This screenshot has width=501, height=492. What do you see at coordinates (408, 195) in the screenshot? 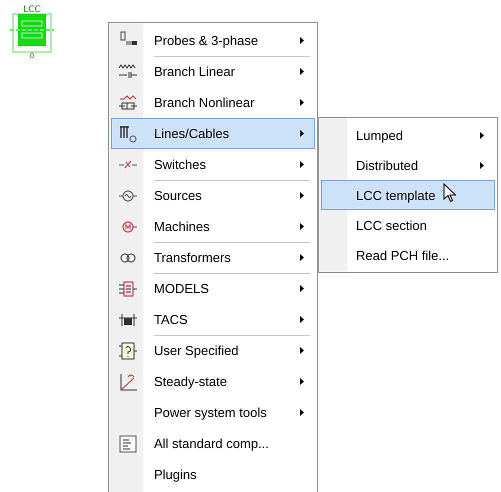
I see `menu-item: LCC template` at bounding box center [408, 195].